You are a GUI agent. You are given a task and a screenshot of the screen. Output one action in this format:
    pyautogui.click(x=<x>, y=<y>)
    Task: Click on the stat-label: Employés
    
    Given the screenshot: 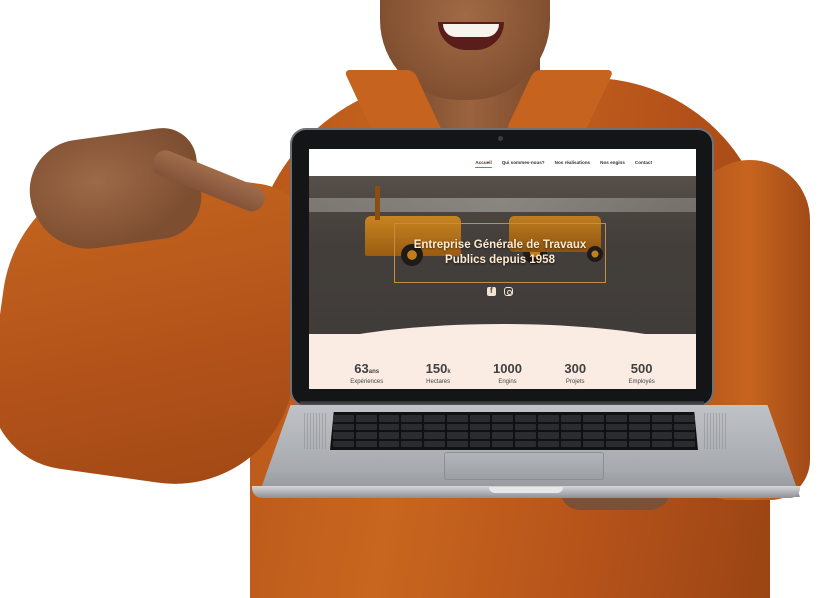 What is the action you would take?
    pyautogui.click(x=641, y=382)
    